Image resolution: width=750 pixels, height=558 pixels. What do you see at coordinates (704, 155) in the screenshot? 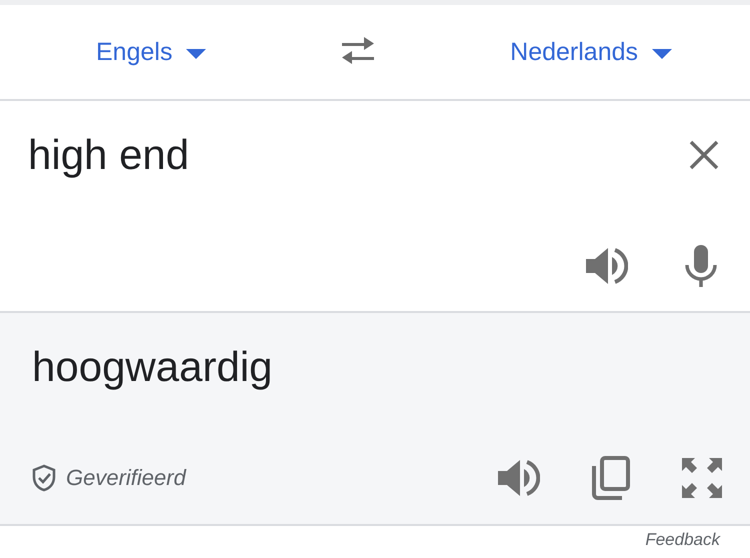
I see `close-icon` at bounding box center [704, 155].